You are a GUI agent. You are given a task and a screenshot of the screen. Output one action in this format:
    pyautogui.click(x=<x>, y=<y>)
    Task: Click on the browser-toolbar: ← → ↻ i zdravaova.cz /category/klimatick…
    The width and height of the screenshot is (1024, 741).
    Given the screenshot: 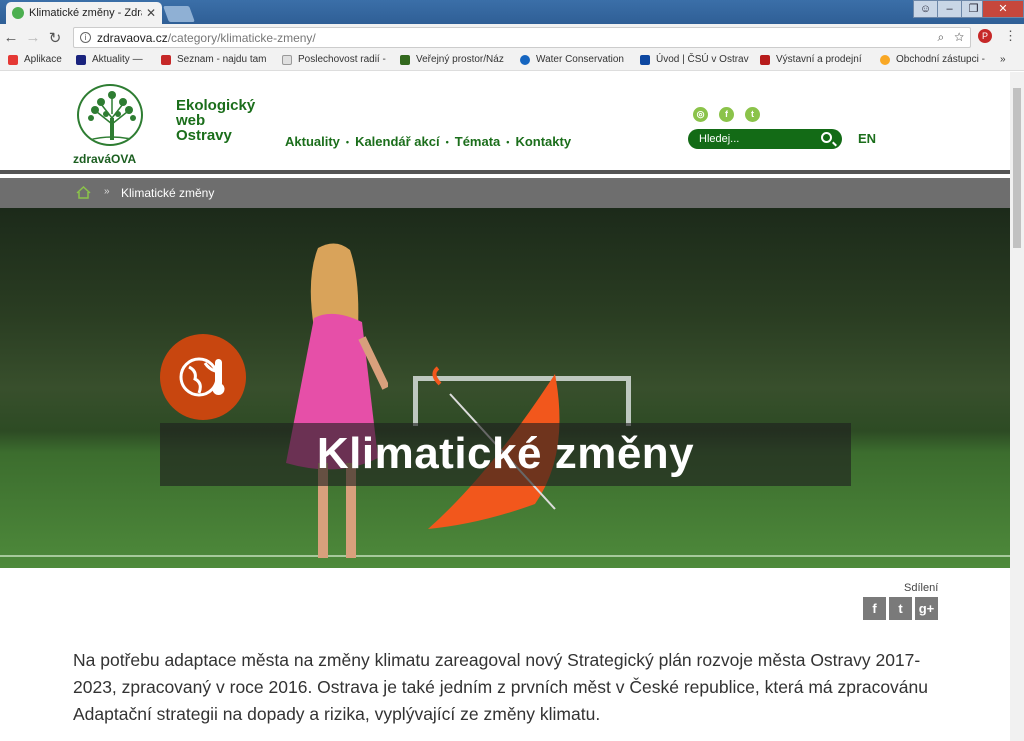 What is the action you would take?
    pyautogui.click(x=512, y=37)
    